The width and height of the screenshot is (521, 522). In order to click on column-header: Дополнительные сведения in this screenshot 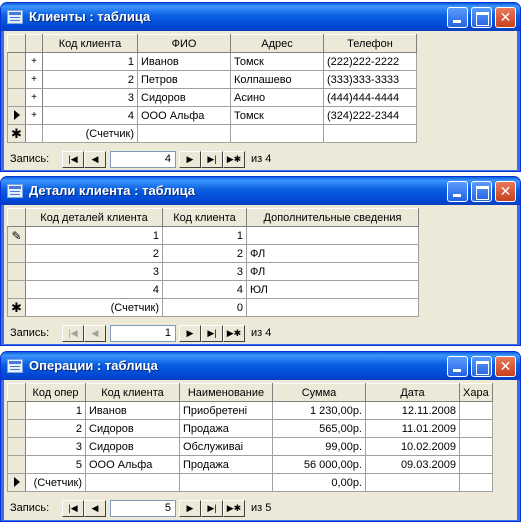, I will do `click(332, 217)`.